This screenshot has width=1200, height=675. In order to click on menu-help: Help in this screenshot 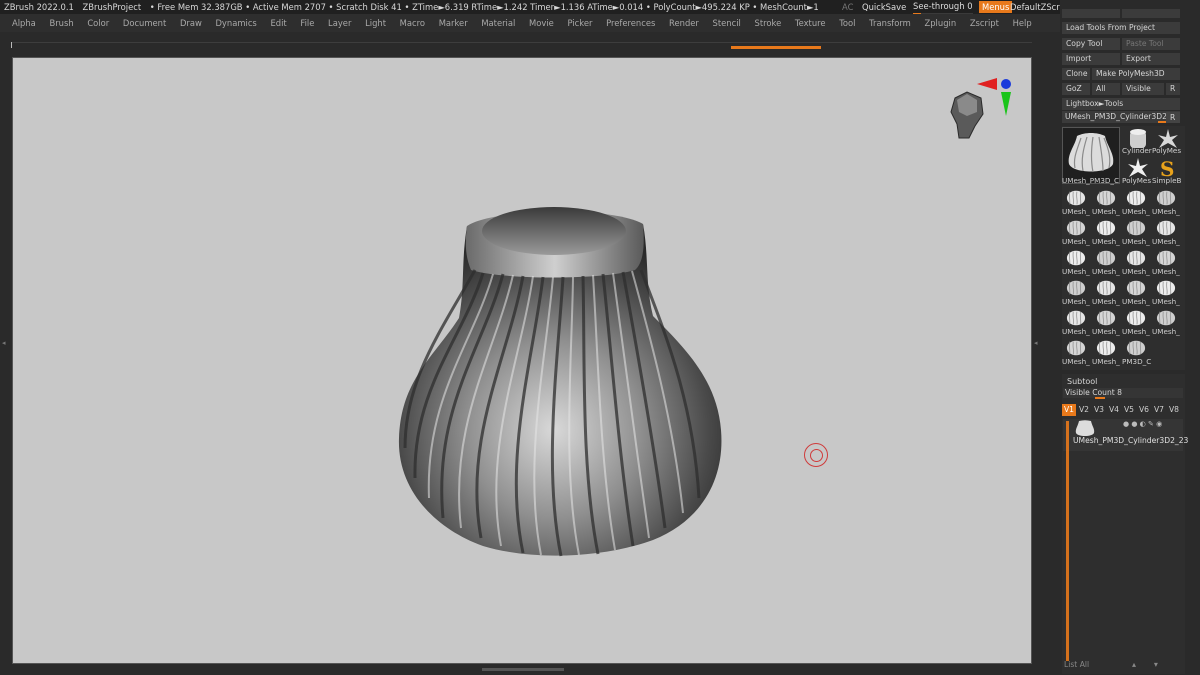, I will do `click(1022, 23)`.